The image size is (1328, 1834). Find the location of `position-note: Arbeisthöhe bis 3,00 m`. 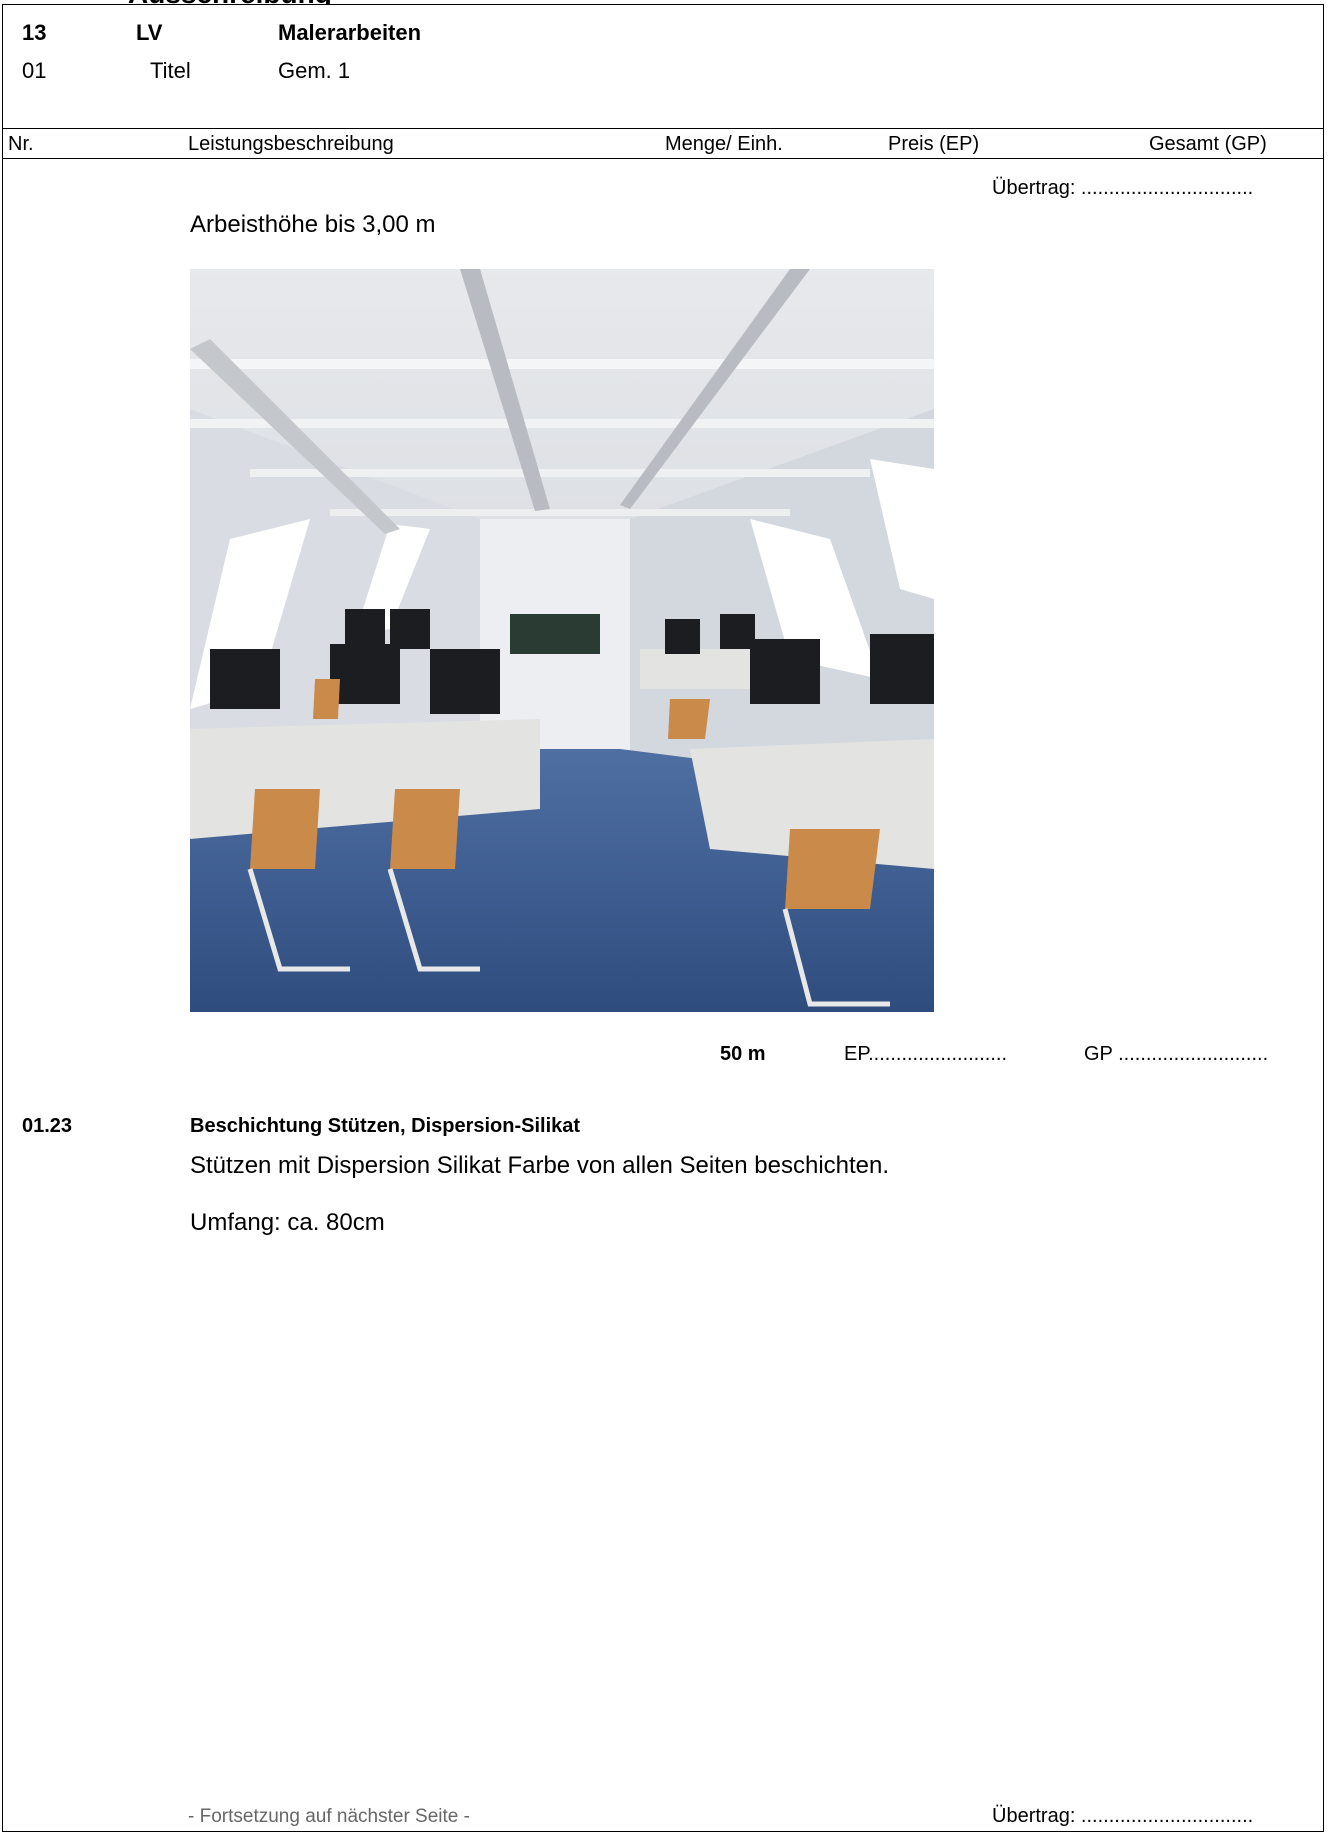

position-note: Arbeisthöhe bis 3,00 m is located at coordinates (313, 224).